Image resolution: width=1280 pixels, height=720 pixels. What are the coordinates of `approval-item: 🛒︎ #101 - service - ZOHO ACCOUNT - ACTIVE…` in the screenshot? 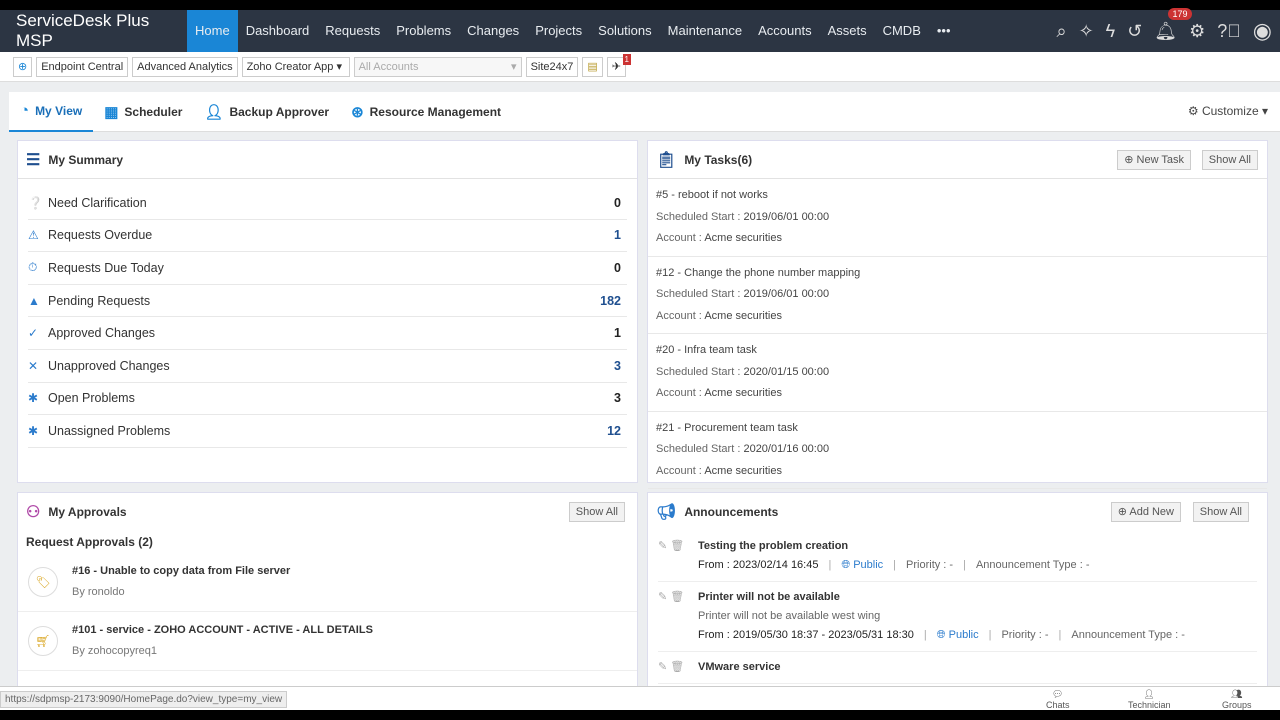 It's located at (327, 641).